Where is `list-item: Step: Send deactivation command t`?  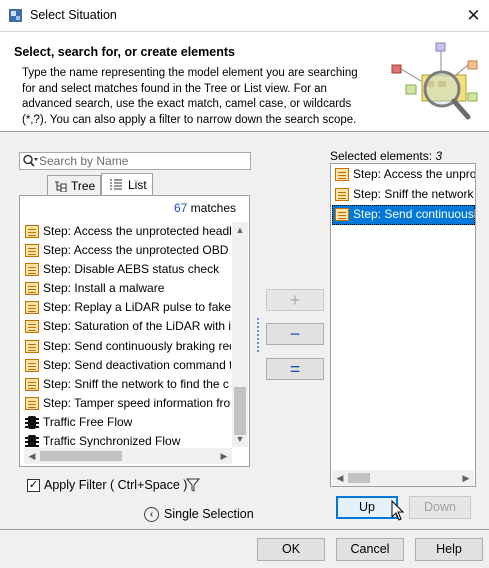
list-item: Step: Send deactivation command t is located at coordinates (127, 365).